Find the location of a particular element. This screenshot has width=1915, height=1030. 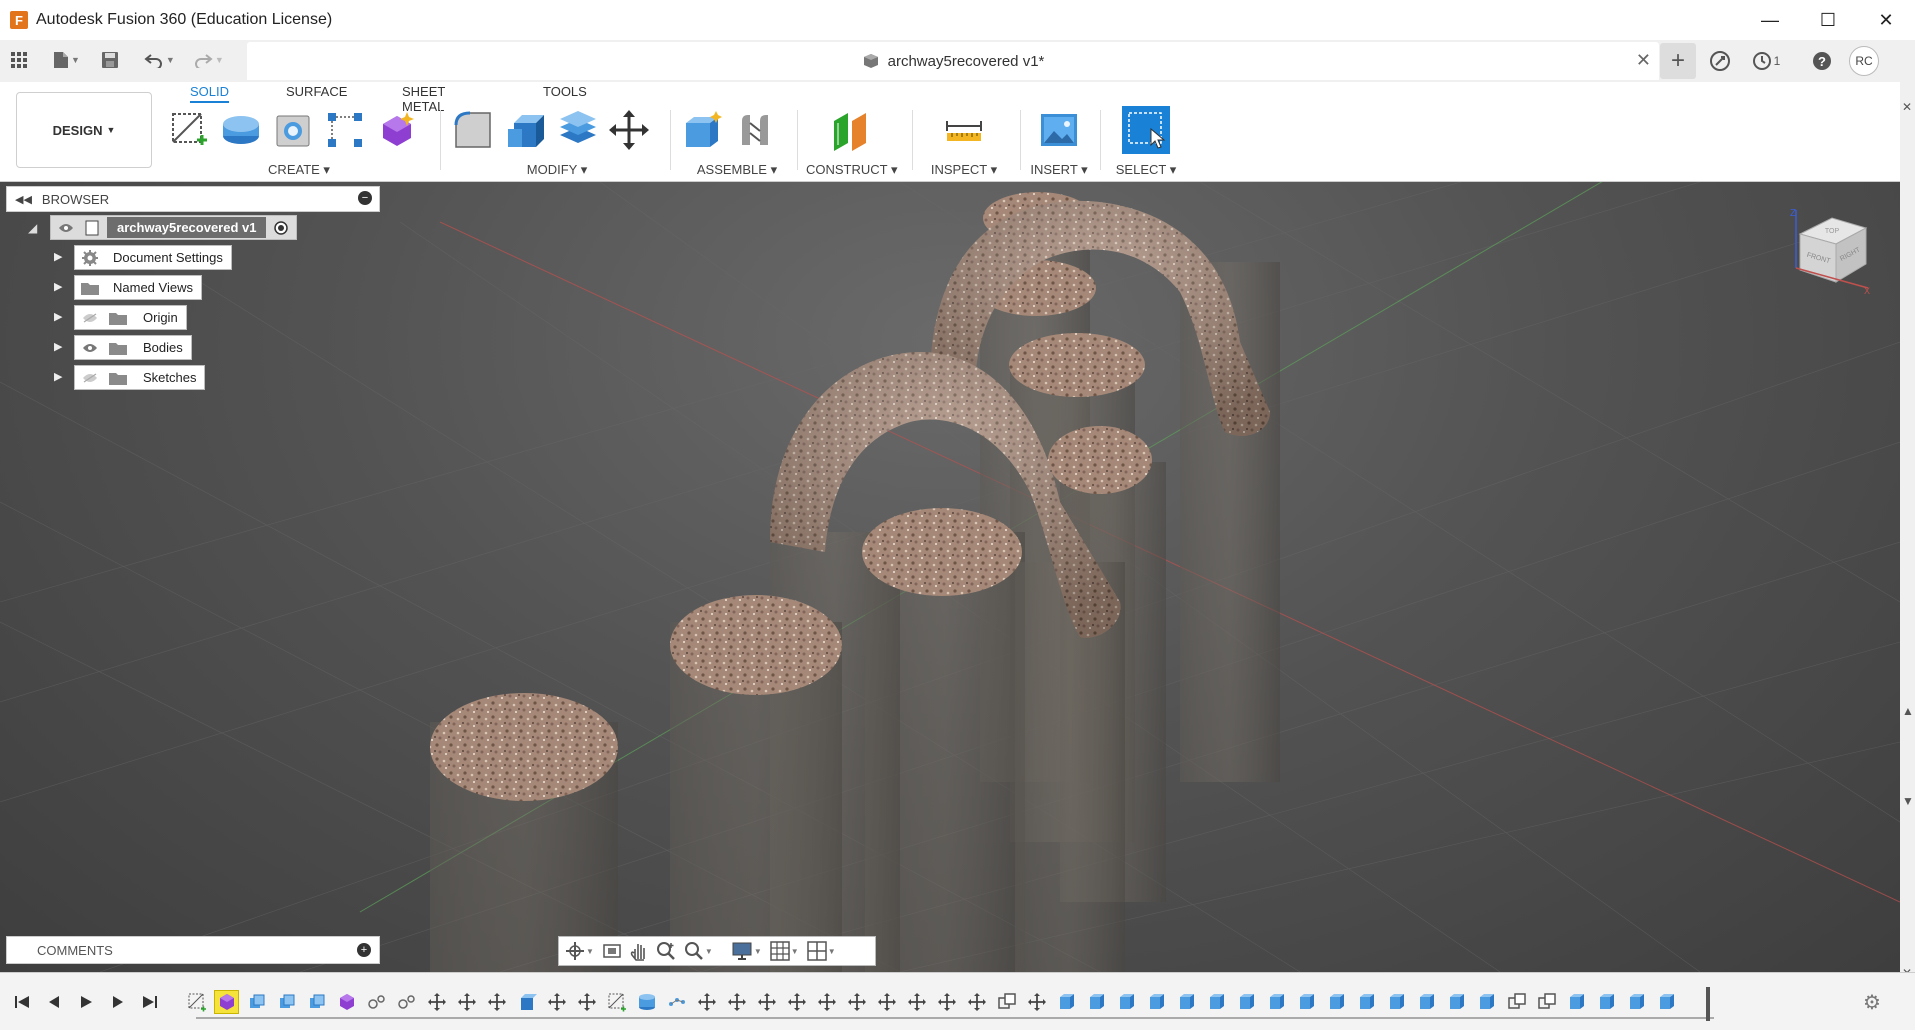

user-account: RC is located at coordinates (1864, 61).